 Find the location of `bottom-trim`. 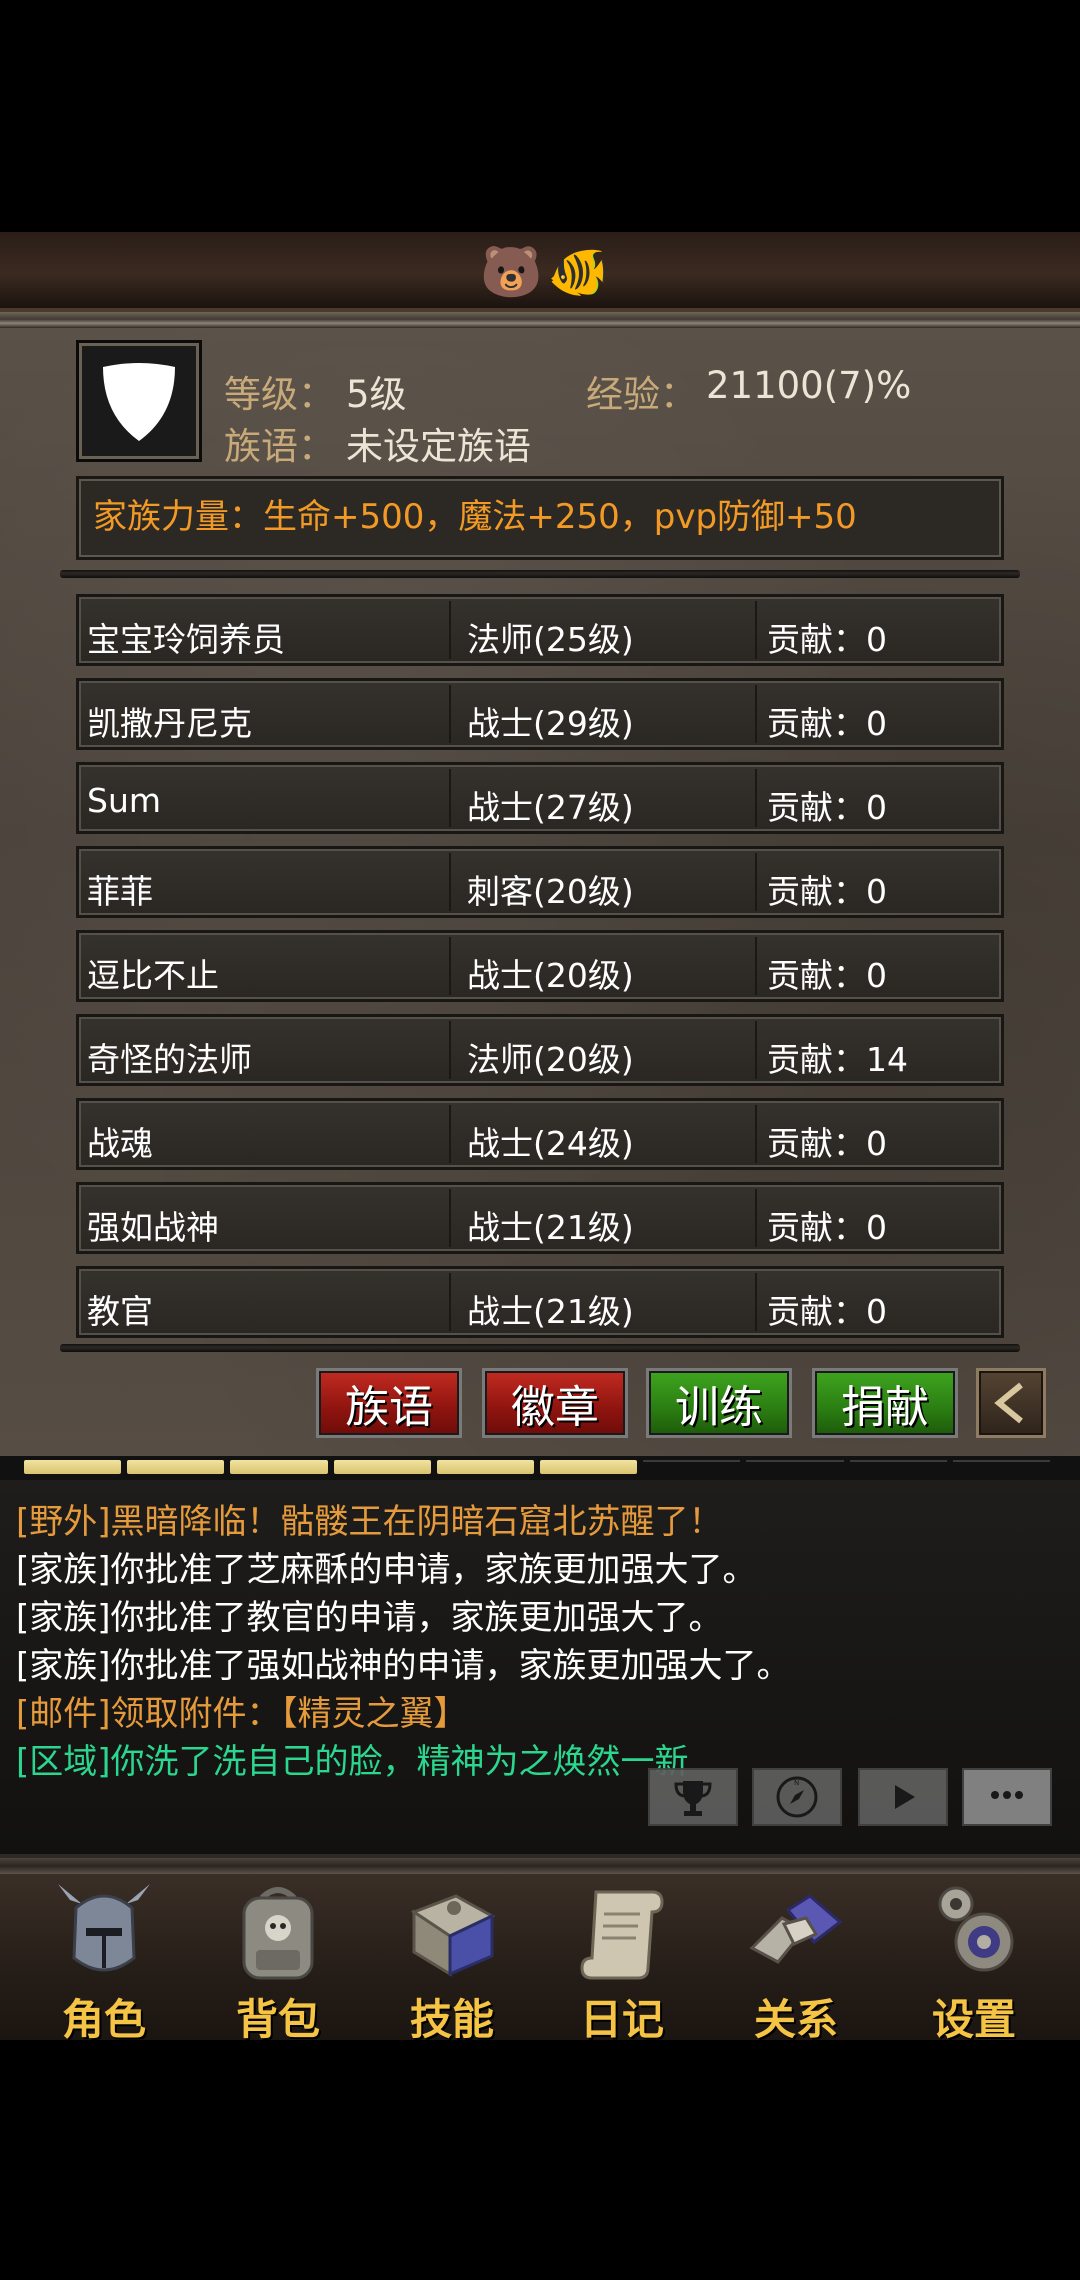

bottom-trim is located at coordinates (540, 1866).